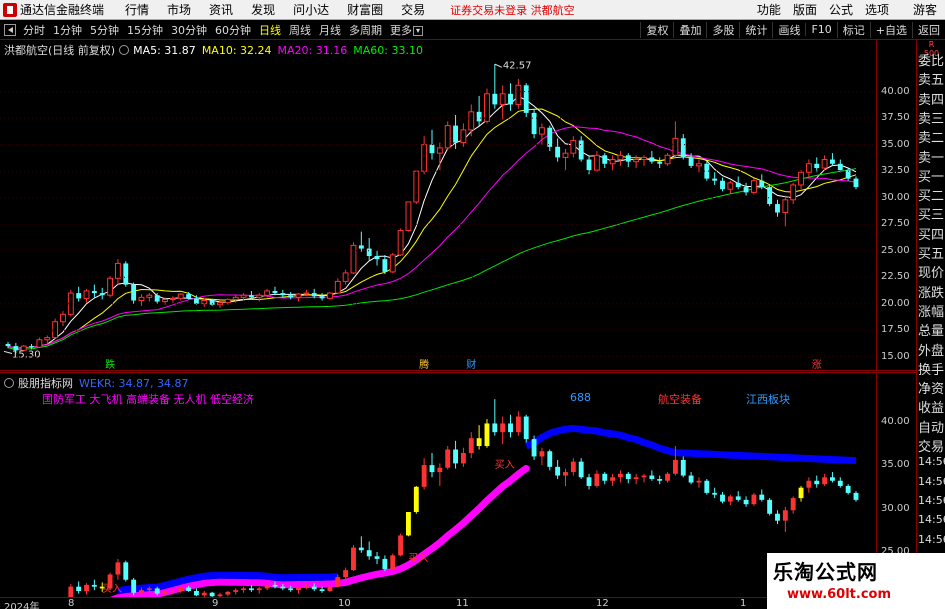 This screenshot has width=945, height=609. Describe the element at coordinates (413, 9) in the screenshot. I see `menu-item-trade: 交易` at that location.